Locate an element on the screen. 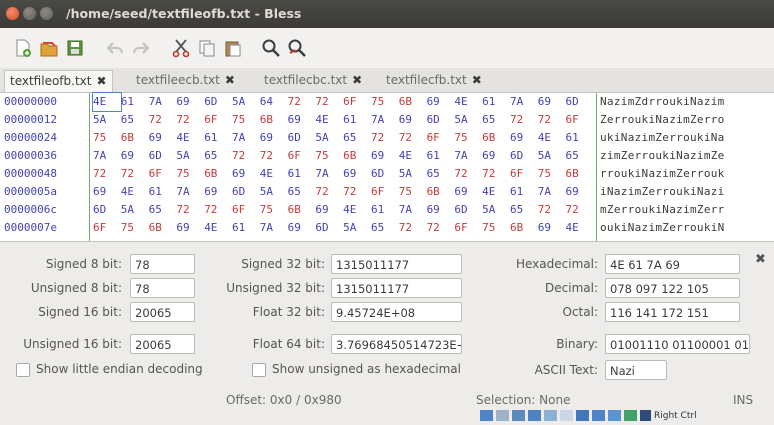  little-endian-checkbox is located at coordinates (23, 370).